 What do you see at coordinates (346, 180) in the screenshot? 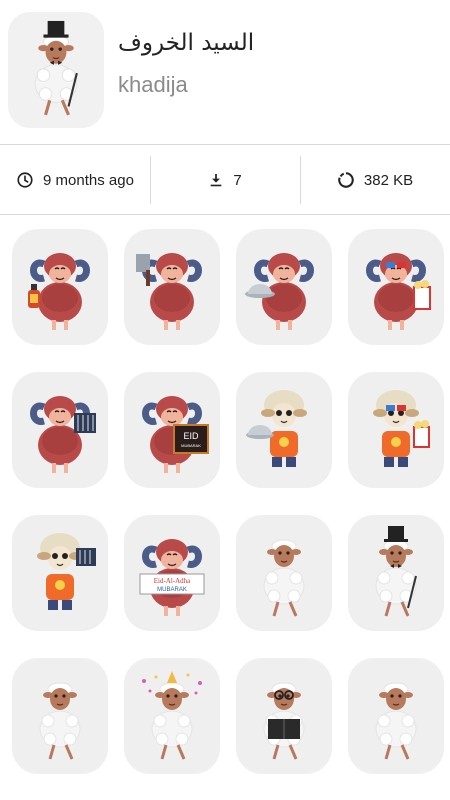
I see `storage-icon` at bounding box center [346, 180].